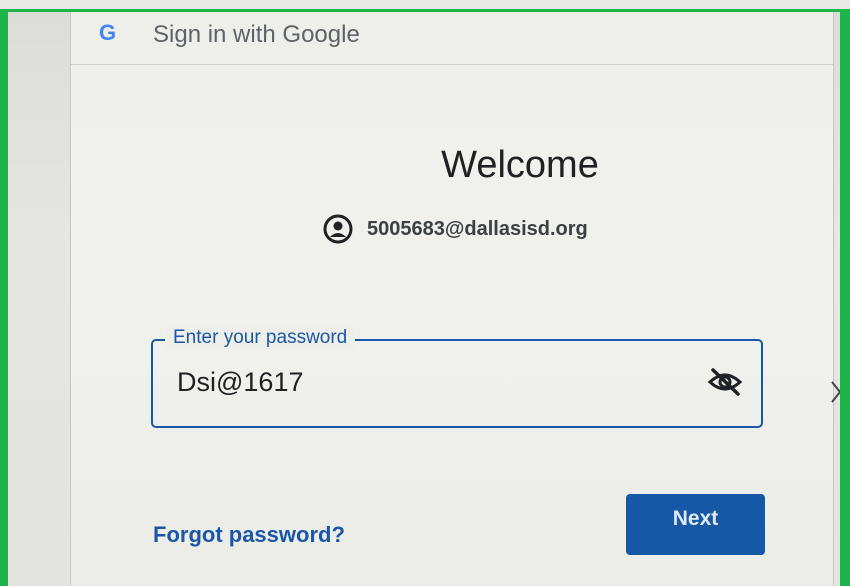 This screenshot has height=586, width=850. I want to click on right-frame-edge, so click(846, 299).